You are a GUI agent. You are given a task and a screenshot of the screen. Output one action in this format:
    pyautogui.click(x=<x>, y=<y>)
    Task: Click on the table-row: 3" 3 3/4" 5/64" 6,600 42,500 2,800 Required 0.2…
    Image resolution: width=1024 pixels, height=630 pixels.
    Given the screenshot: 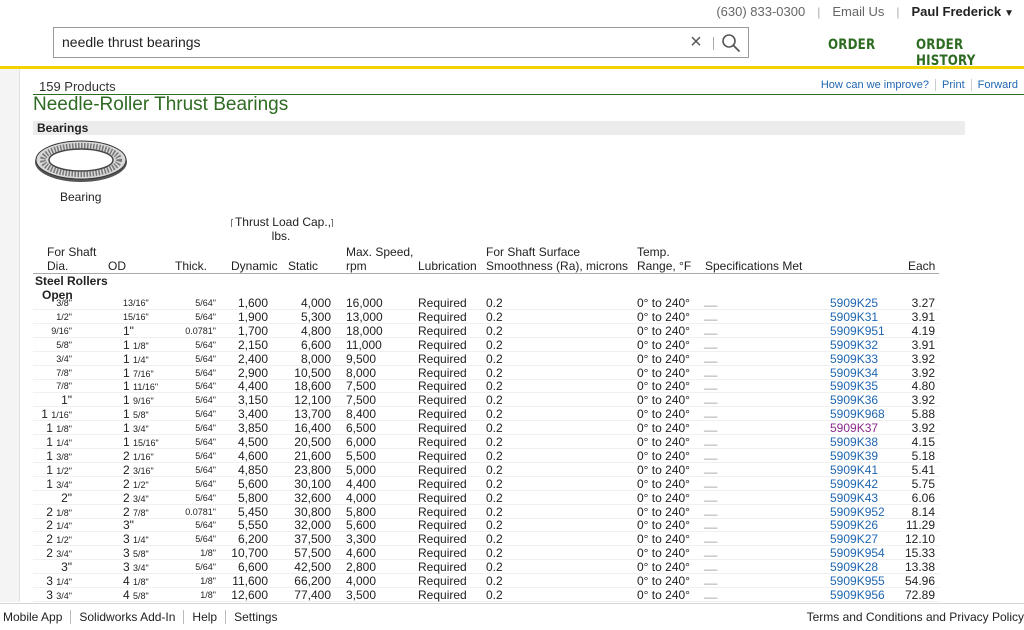 What is the action you would take?
    pyautogui.click(x=512, y=566)
    